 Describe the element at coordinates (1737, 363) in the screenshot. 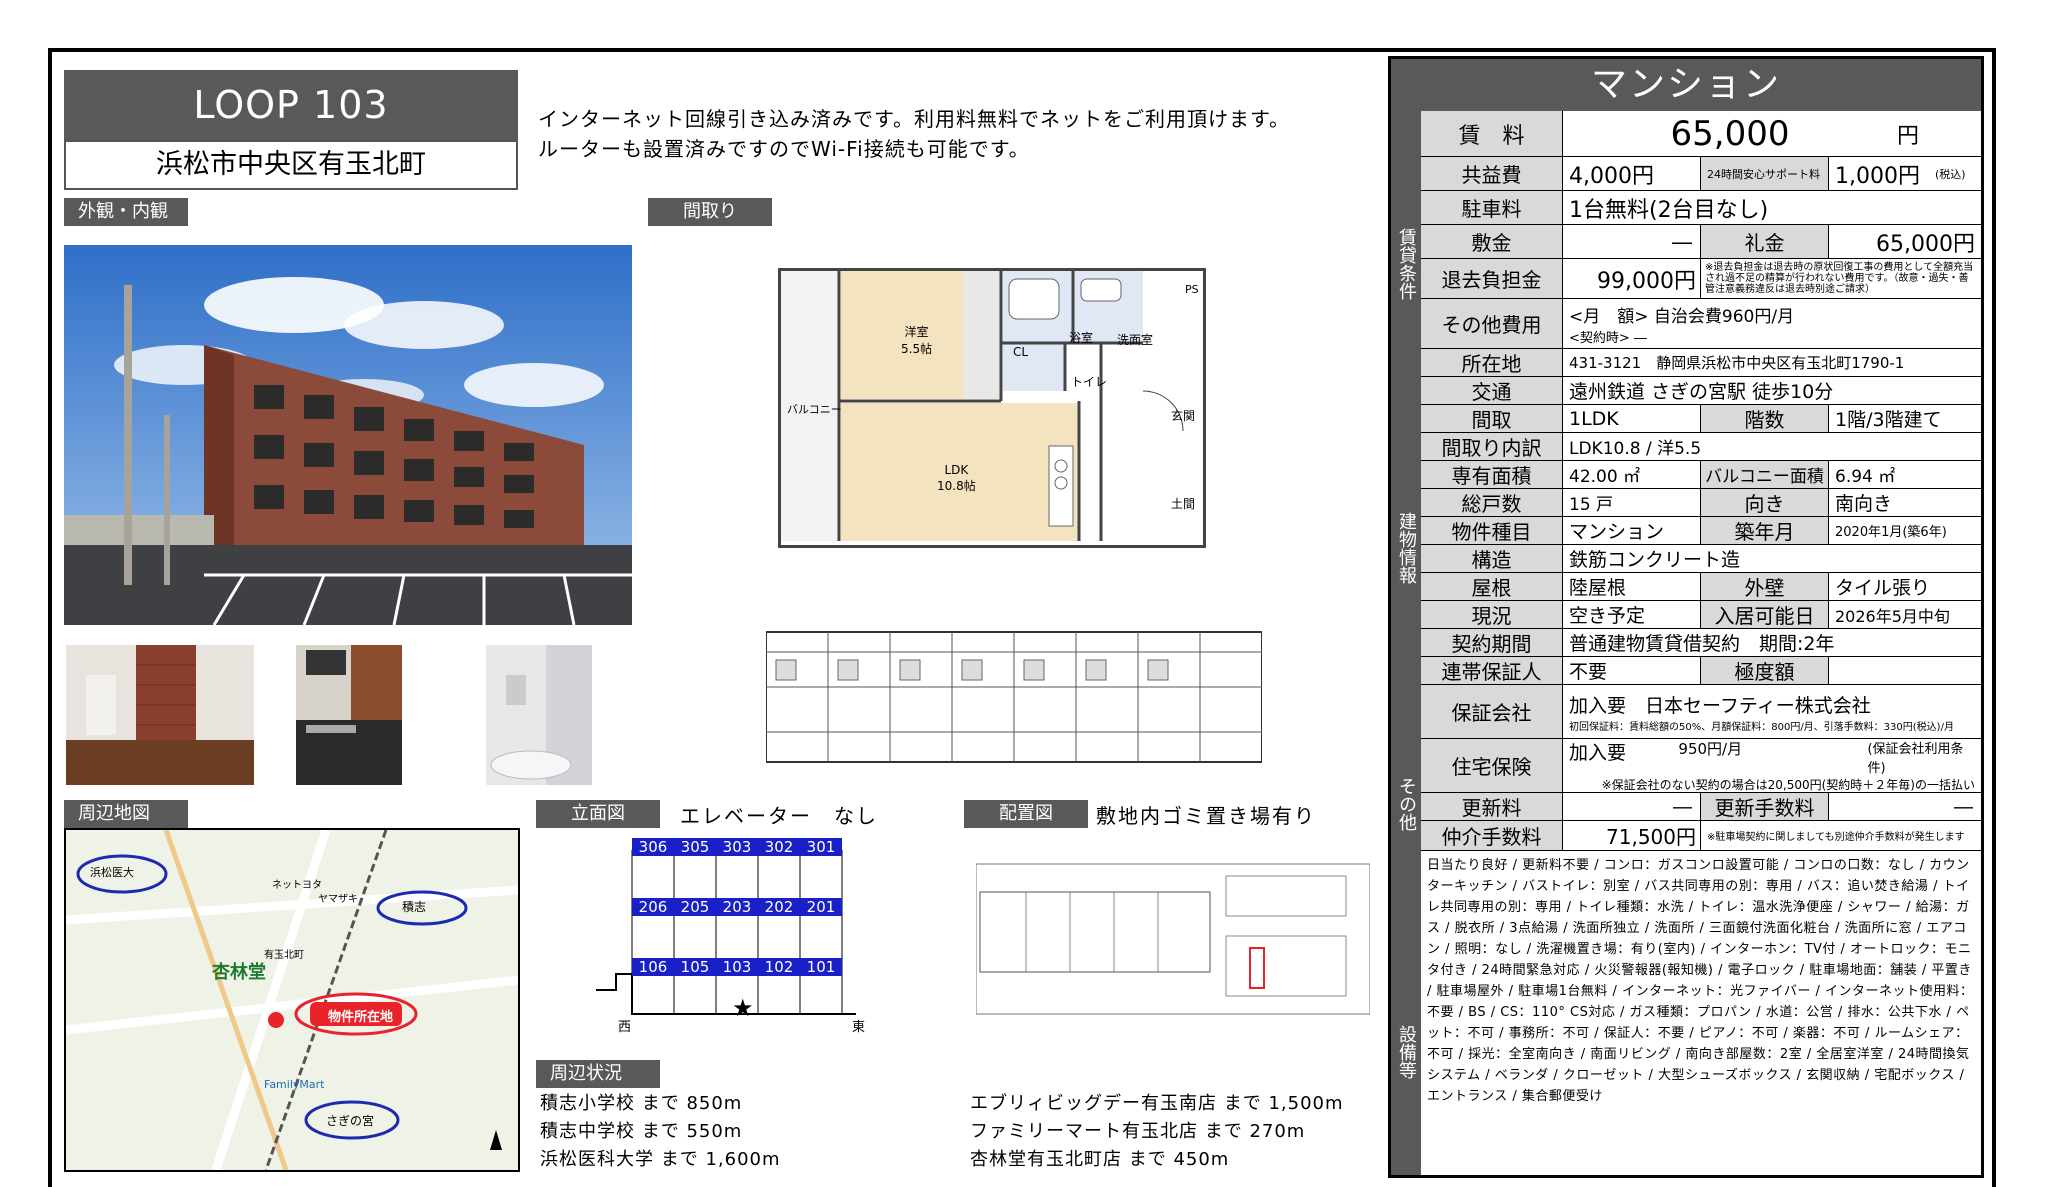

I see `location-value: 431-3121 静岡県浜松市中央区有玉北町1790-1` at that location.